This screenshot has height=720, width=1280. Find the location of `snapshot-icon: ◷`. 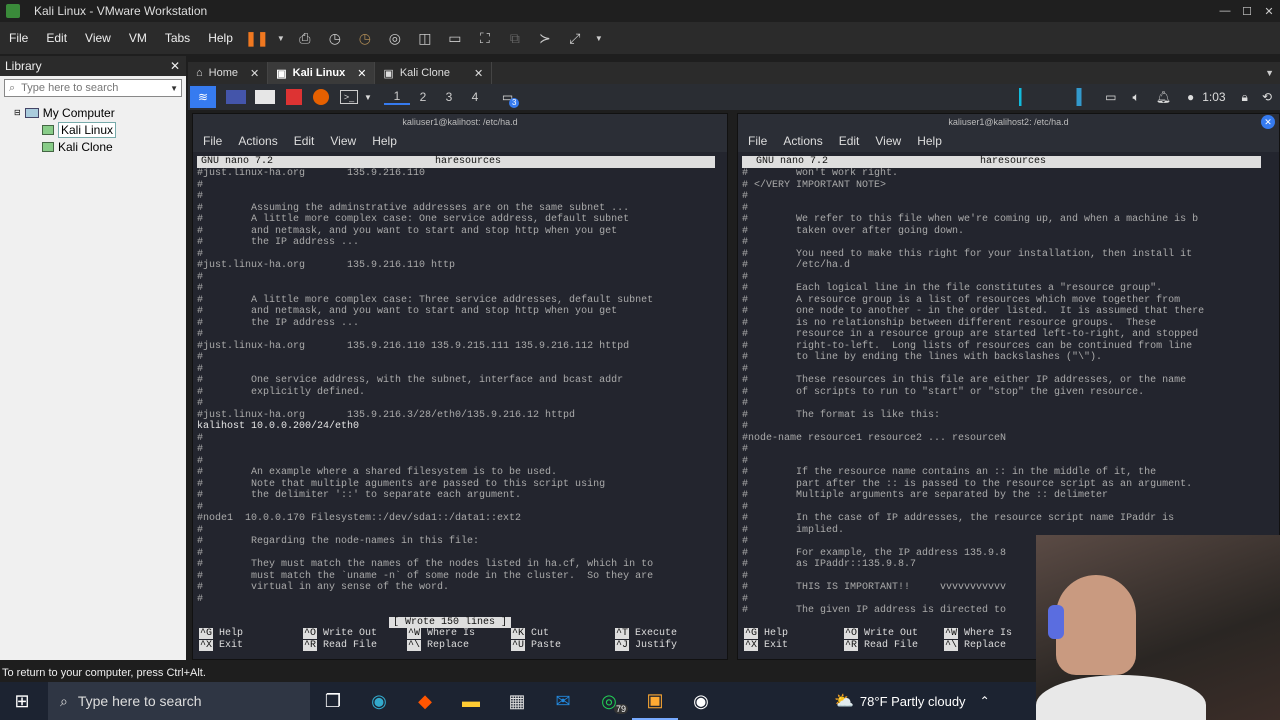

snapshot-icon: ◷ is located at coordinates (335, 38).